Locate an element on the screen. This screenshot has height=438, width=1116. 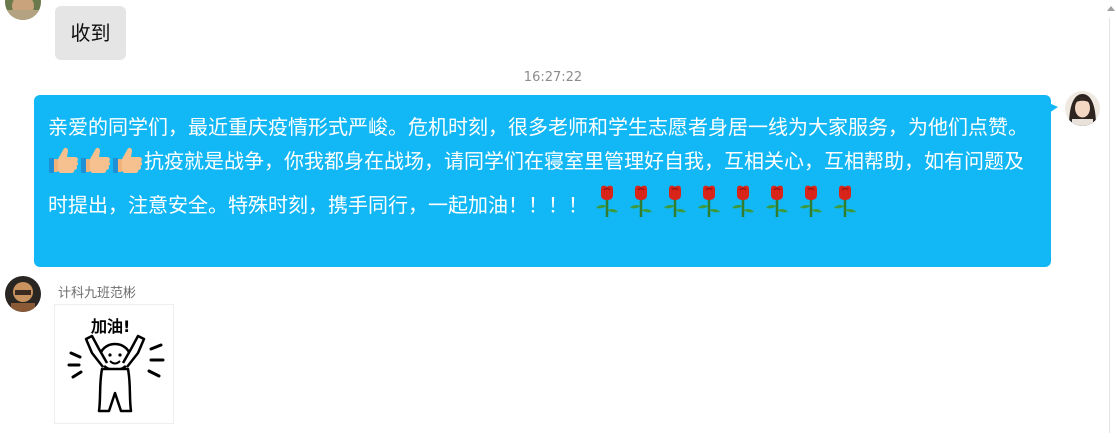
sticker-image: 加油! is located at coordinates (114, 364).